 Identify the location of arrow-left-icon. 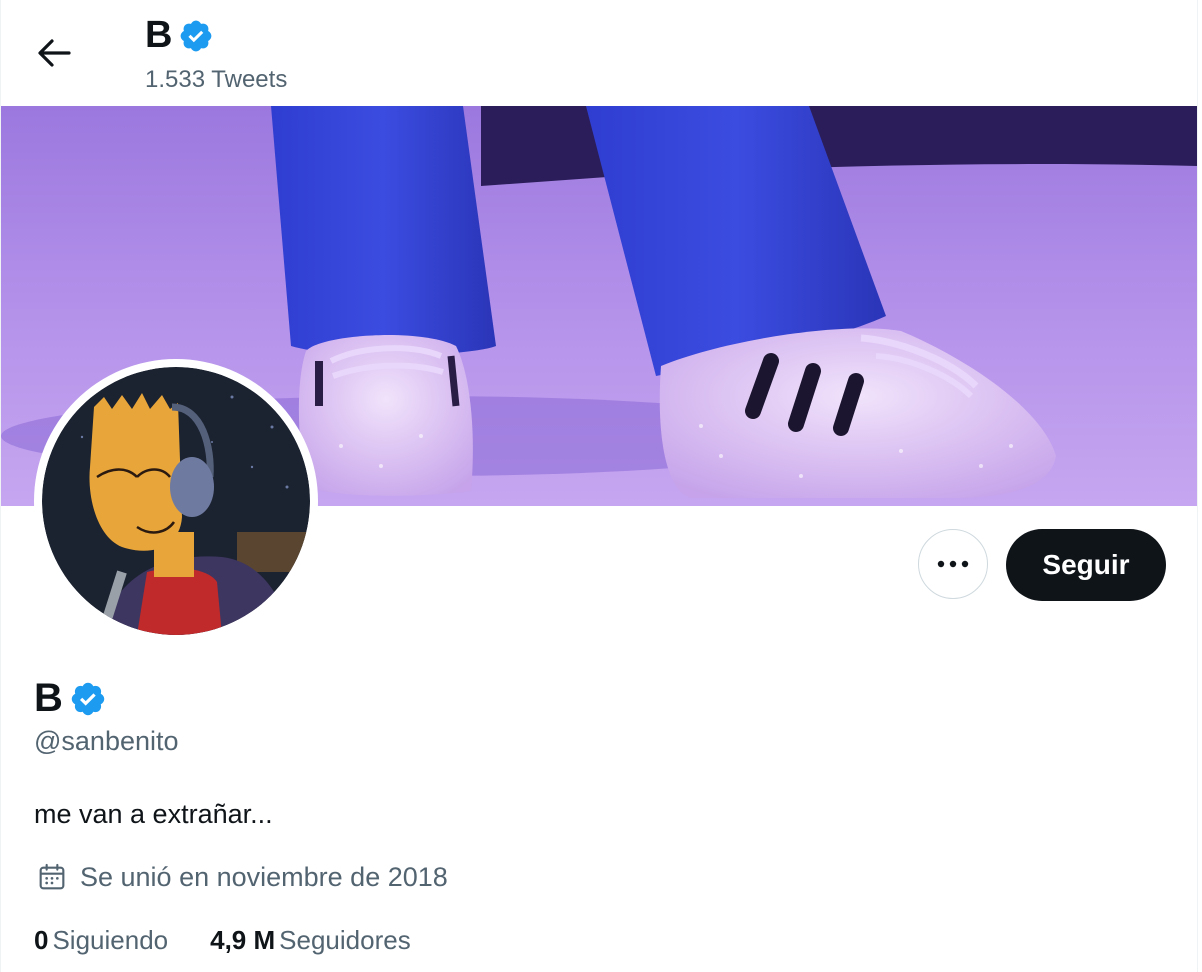
(54, 53).